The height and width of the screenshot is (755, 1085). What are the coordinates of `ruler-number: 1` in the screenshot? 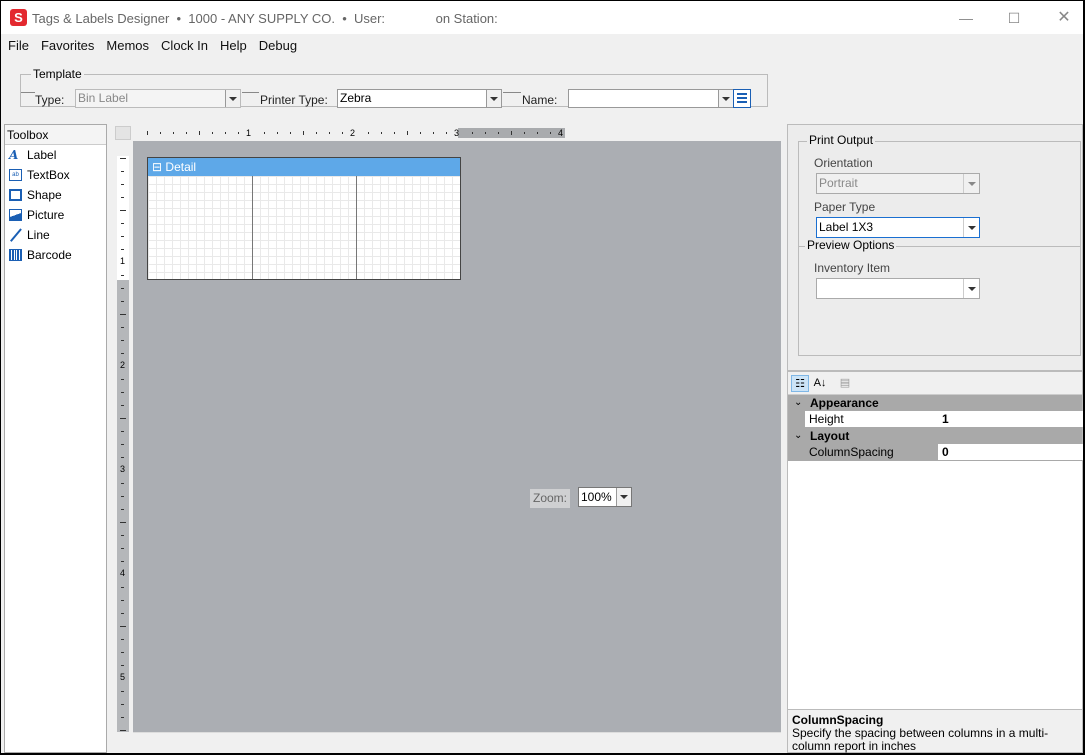 It's located at (123, 261).